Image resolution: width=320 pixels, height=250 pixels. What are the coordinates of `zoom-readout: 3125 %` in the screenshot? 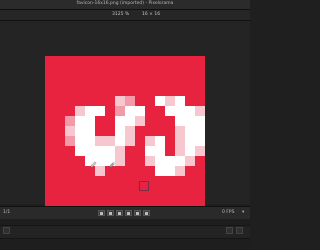 It's located at (120, 14).